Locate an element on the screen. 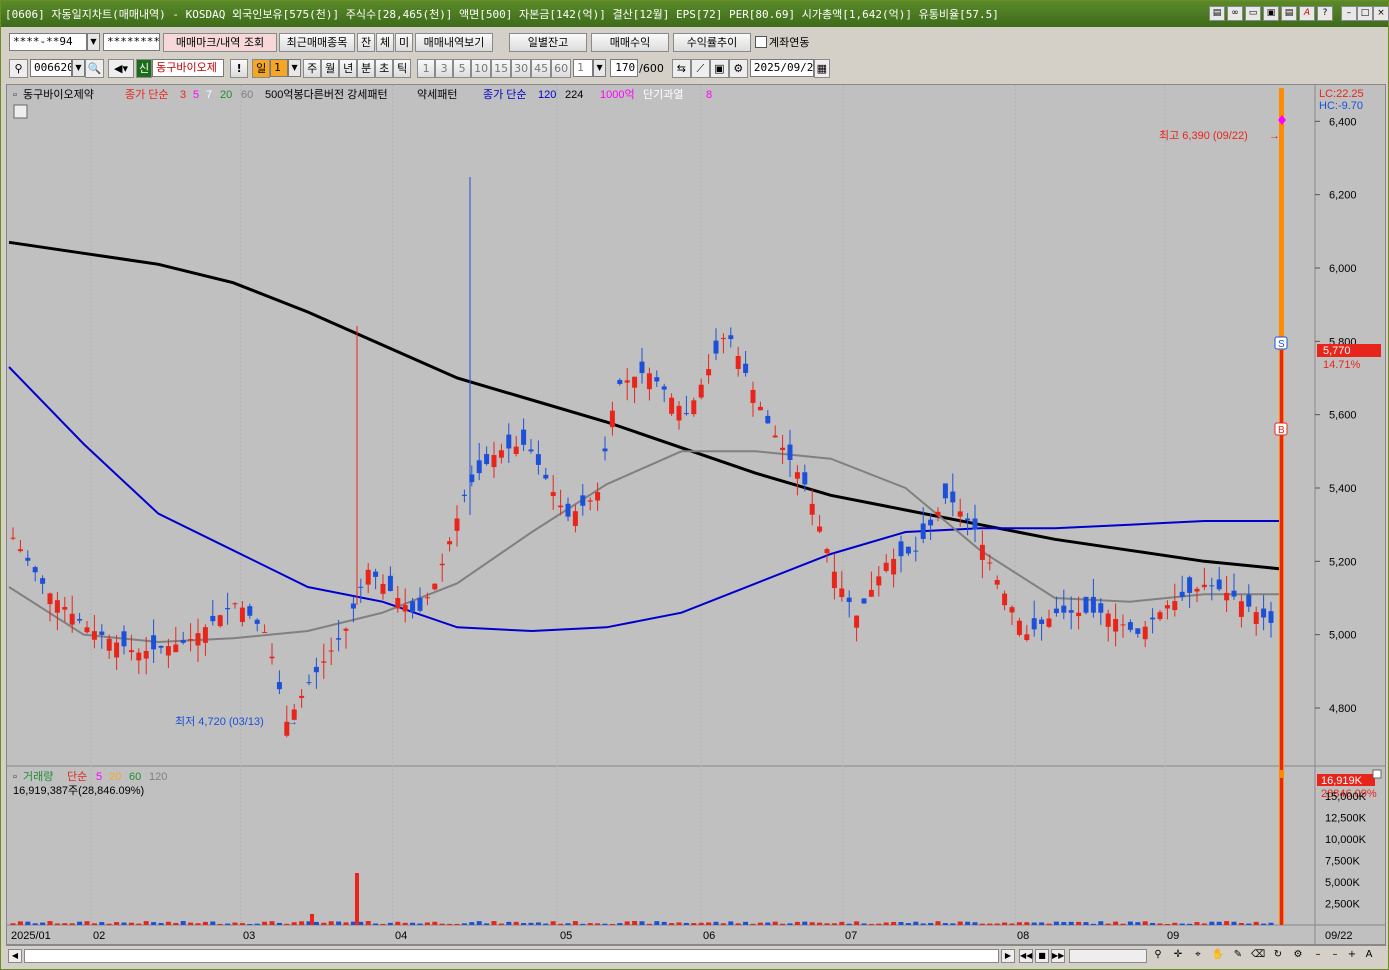  bar-count-input: 170 is located at coordinates (624, 68).